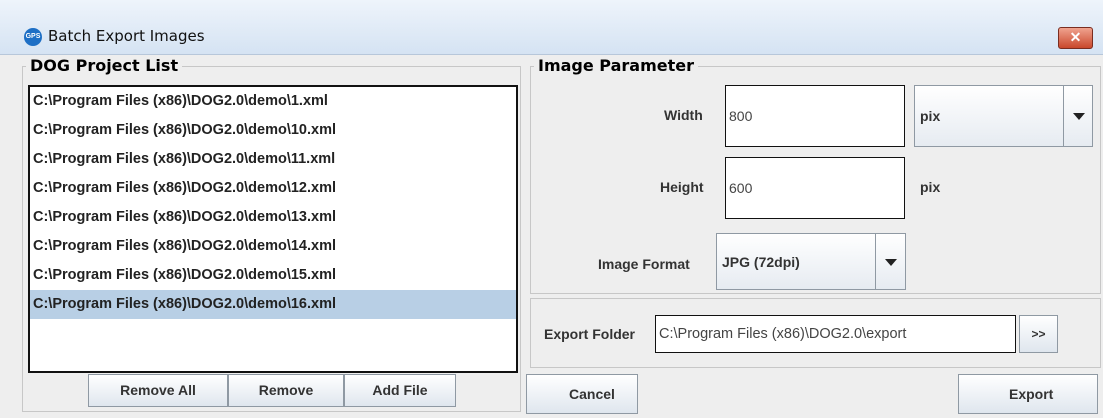 The width and height of the screenshot is (1103, 418). I want to click on app-icon: GPS, so click(33, 37).